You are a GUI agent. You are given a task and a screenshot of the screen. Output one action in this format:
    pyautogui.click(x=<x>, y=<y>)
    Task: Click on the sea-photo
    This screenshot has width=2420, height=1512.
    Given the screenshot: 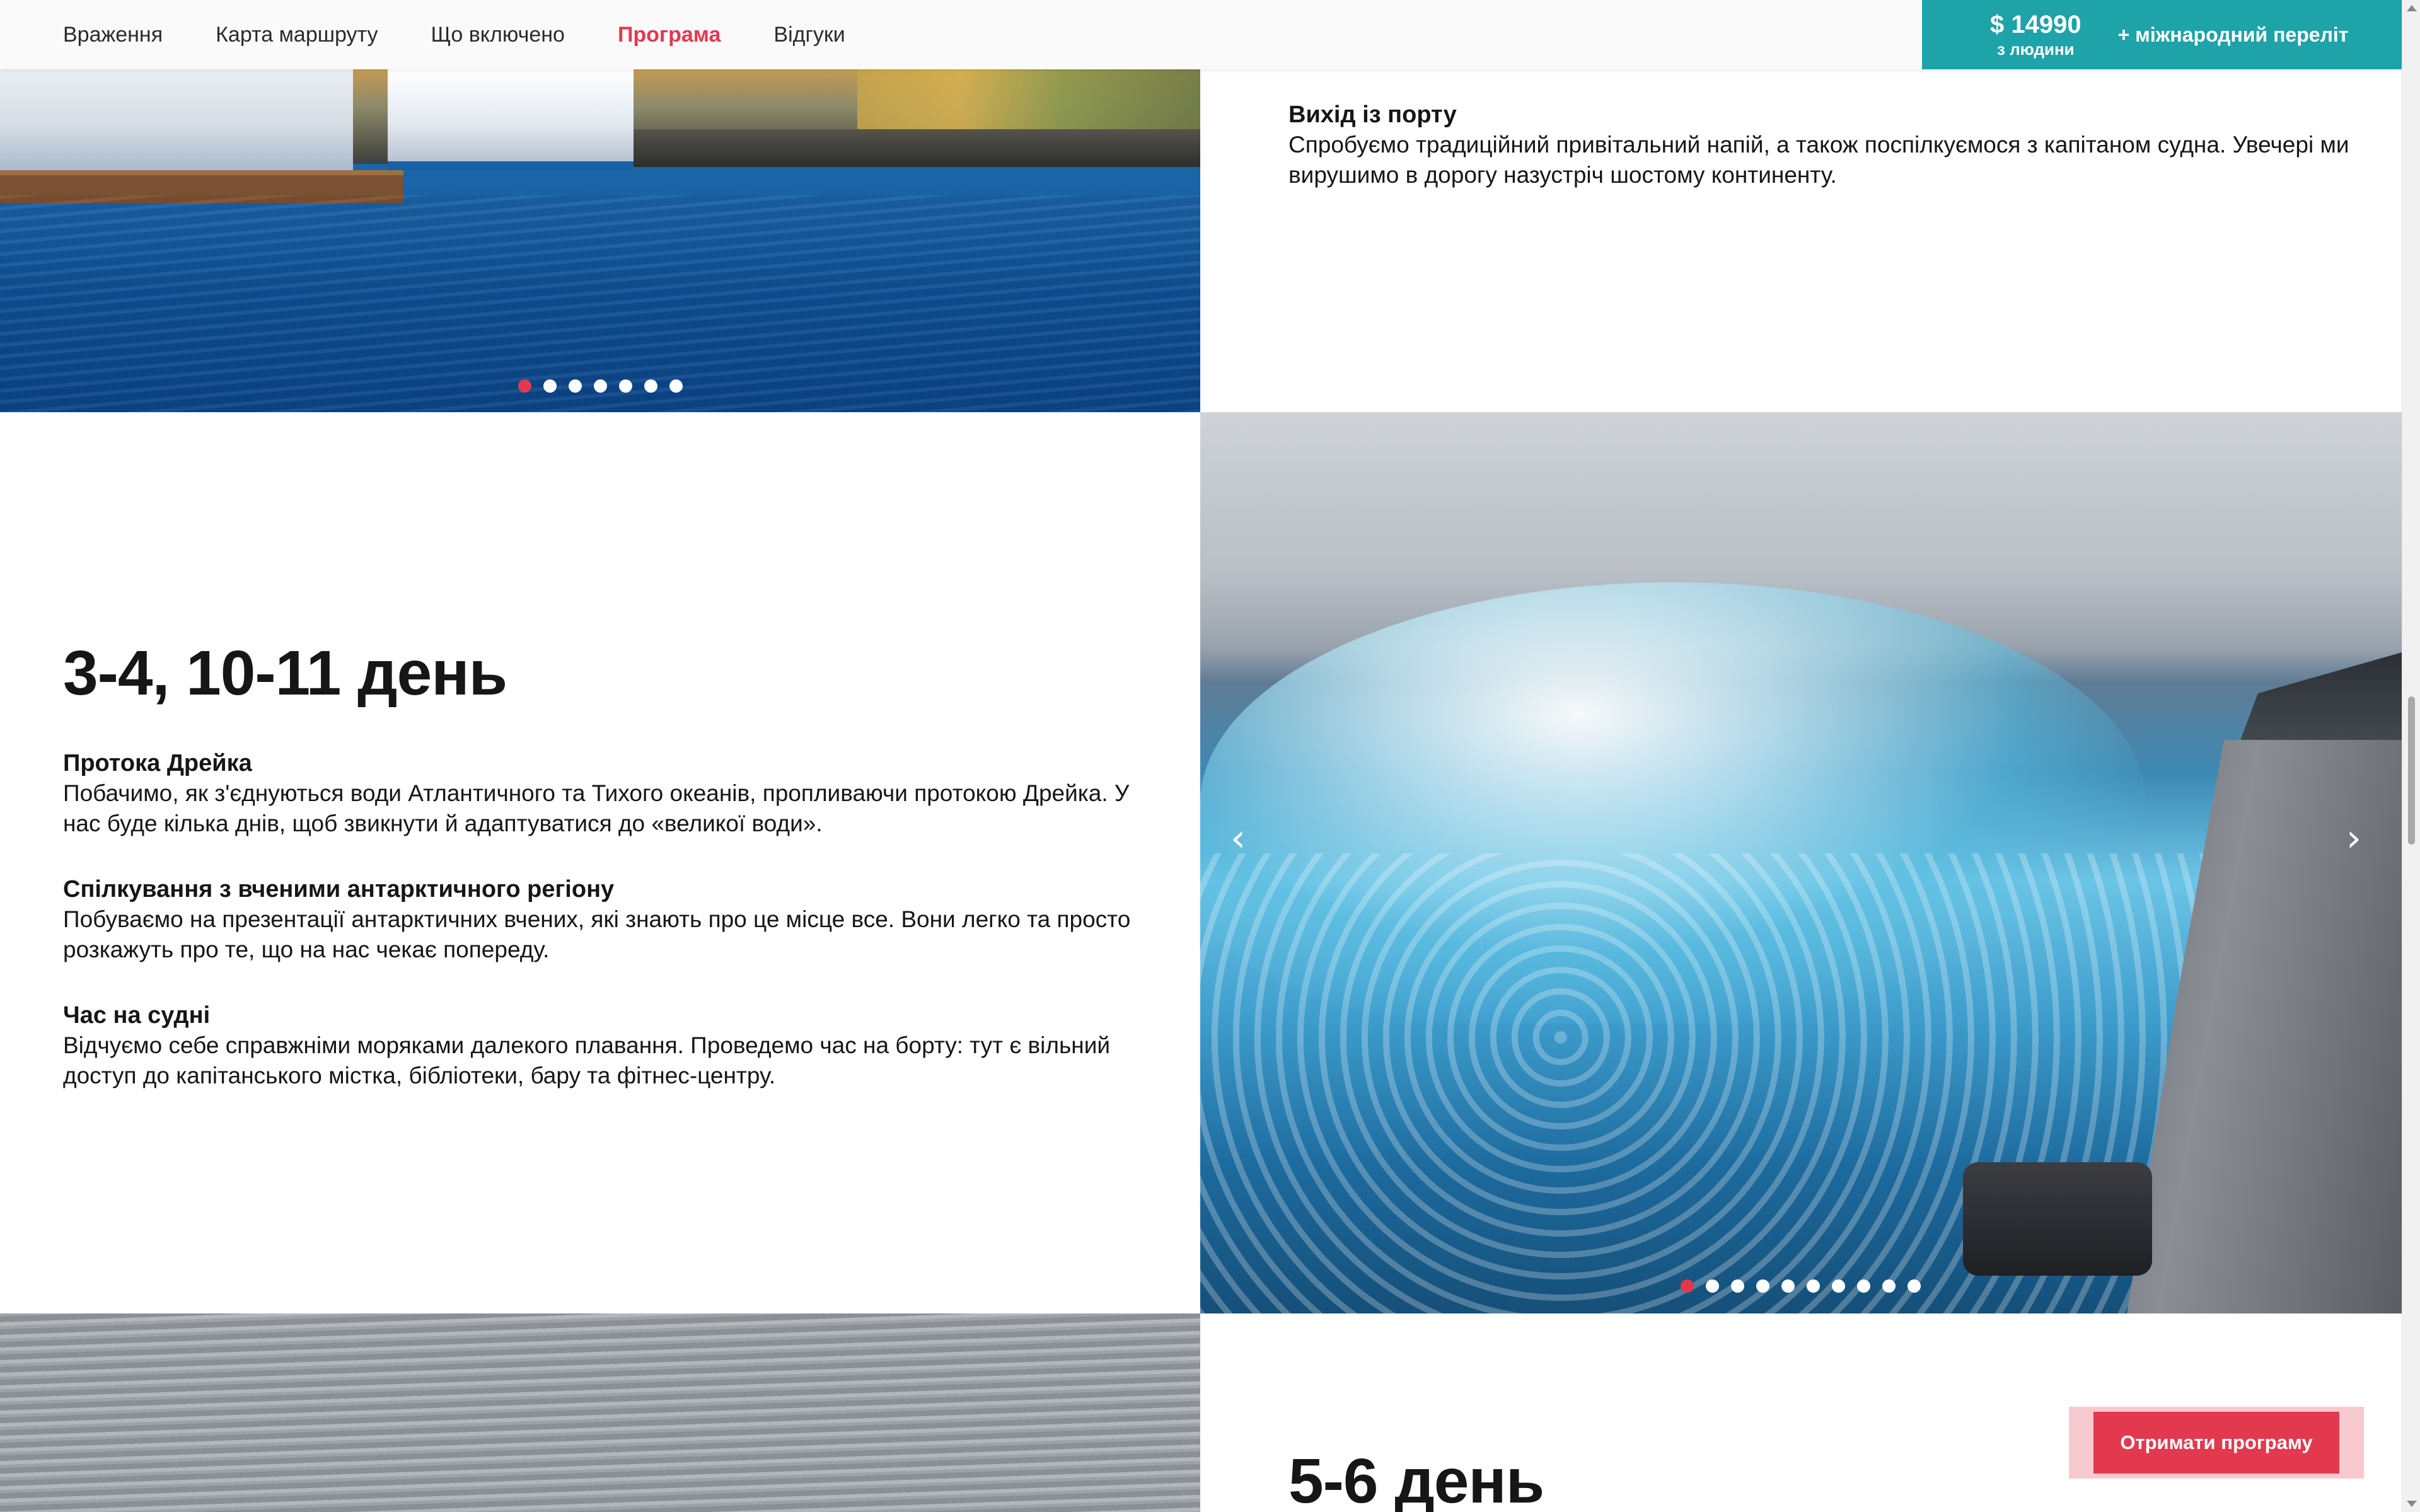 What is the action you would take?
    pyautogui.click(x=600, y=1412)
    